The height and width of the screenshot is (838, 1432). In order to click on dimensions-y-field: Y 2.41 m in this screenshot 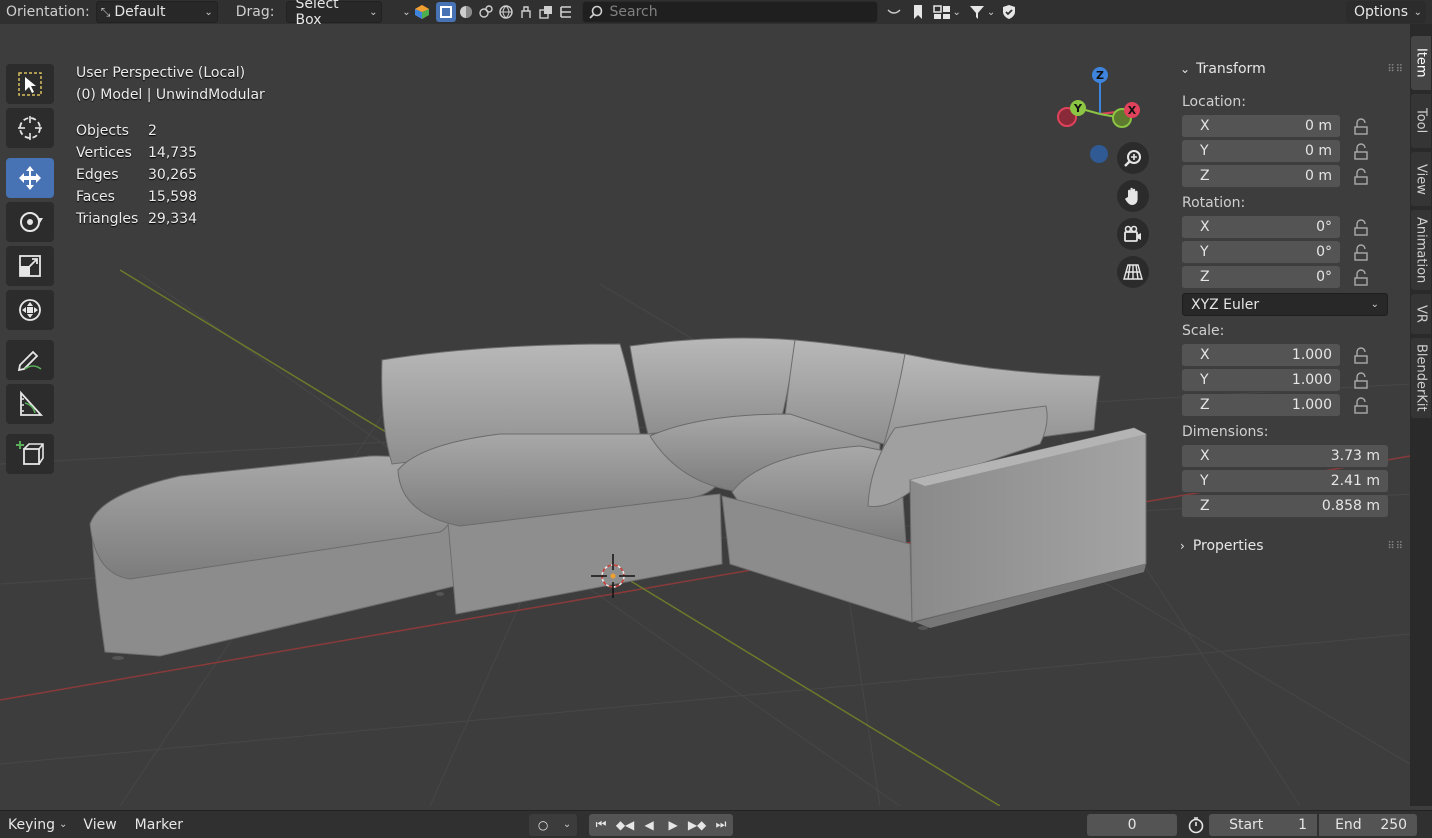, I will do `click(1285, 481)`.